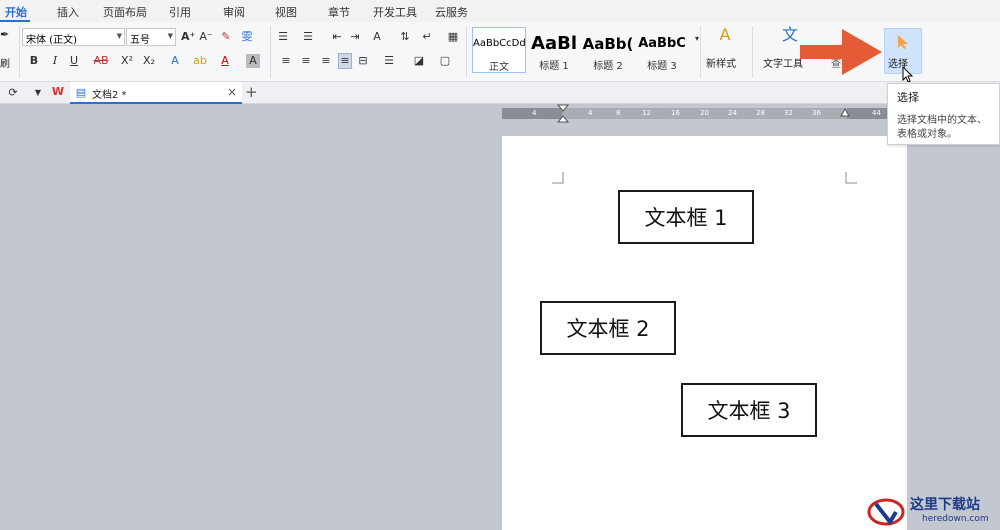  I want to click on ribbon-tab-bar: 开始 插入 页面布局 引用 审阅 视图 章节 开发工具 云服务, so click(500, 11).